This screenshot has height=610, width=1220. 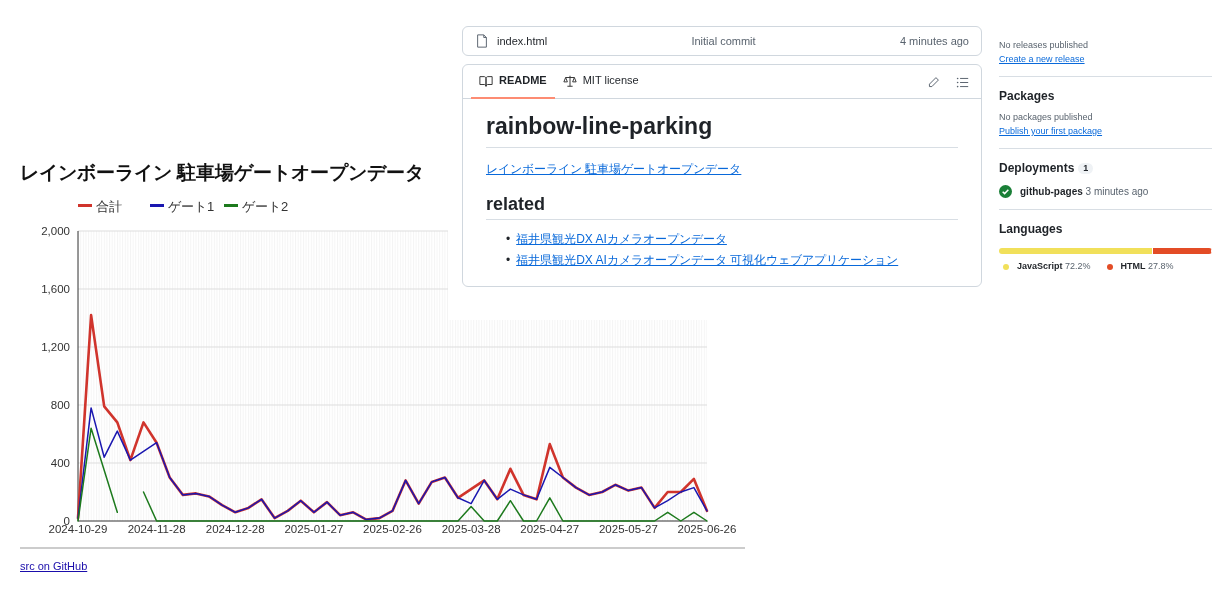 What do you see at coordinates (314, 528) in the screenshot?
I see `x-axis-label: 2025-01-27` at bounding box center [314, 528].